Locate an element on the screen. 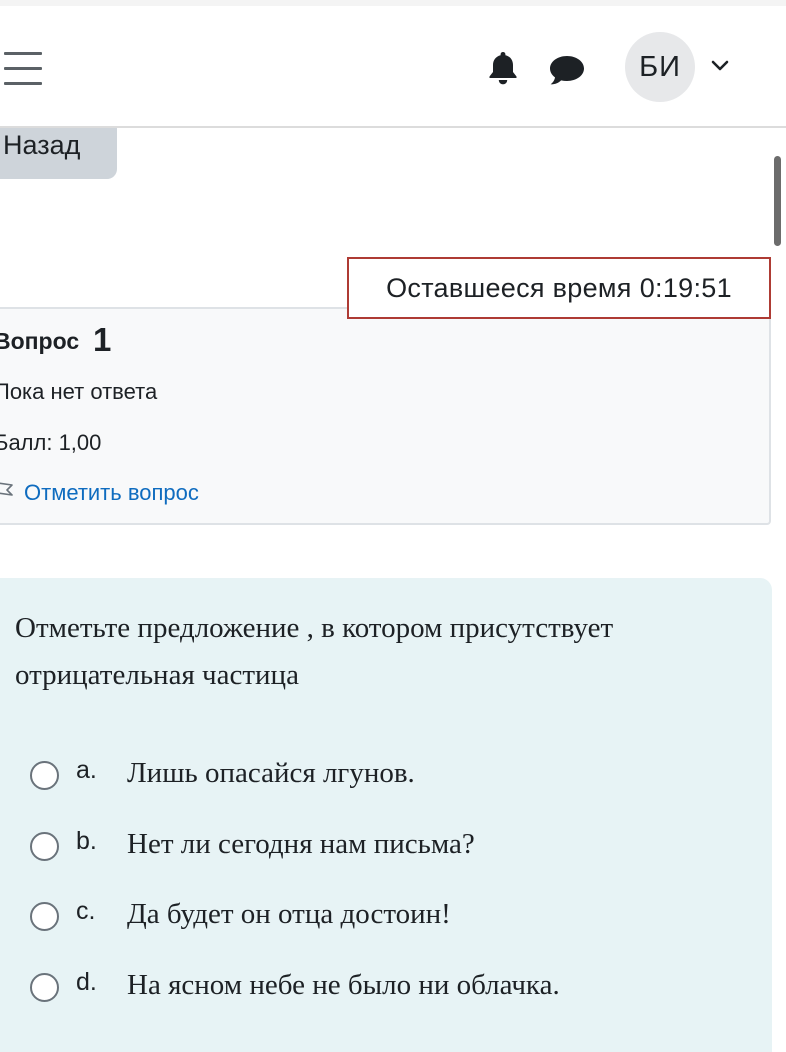  question-state: Пока нет ответа is located at coordinates (79, 391).